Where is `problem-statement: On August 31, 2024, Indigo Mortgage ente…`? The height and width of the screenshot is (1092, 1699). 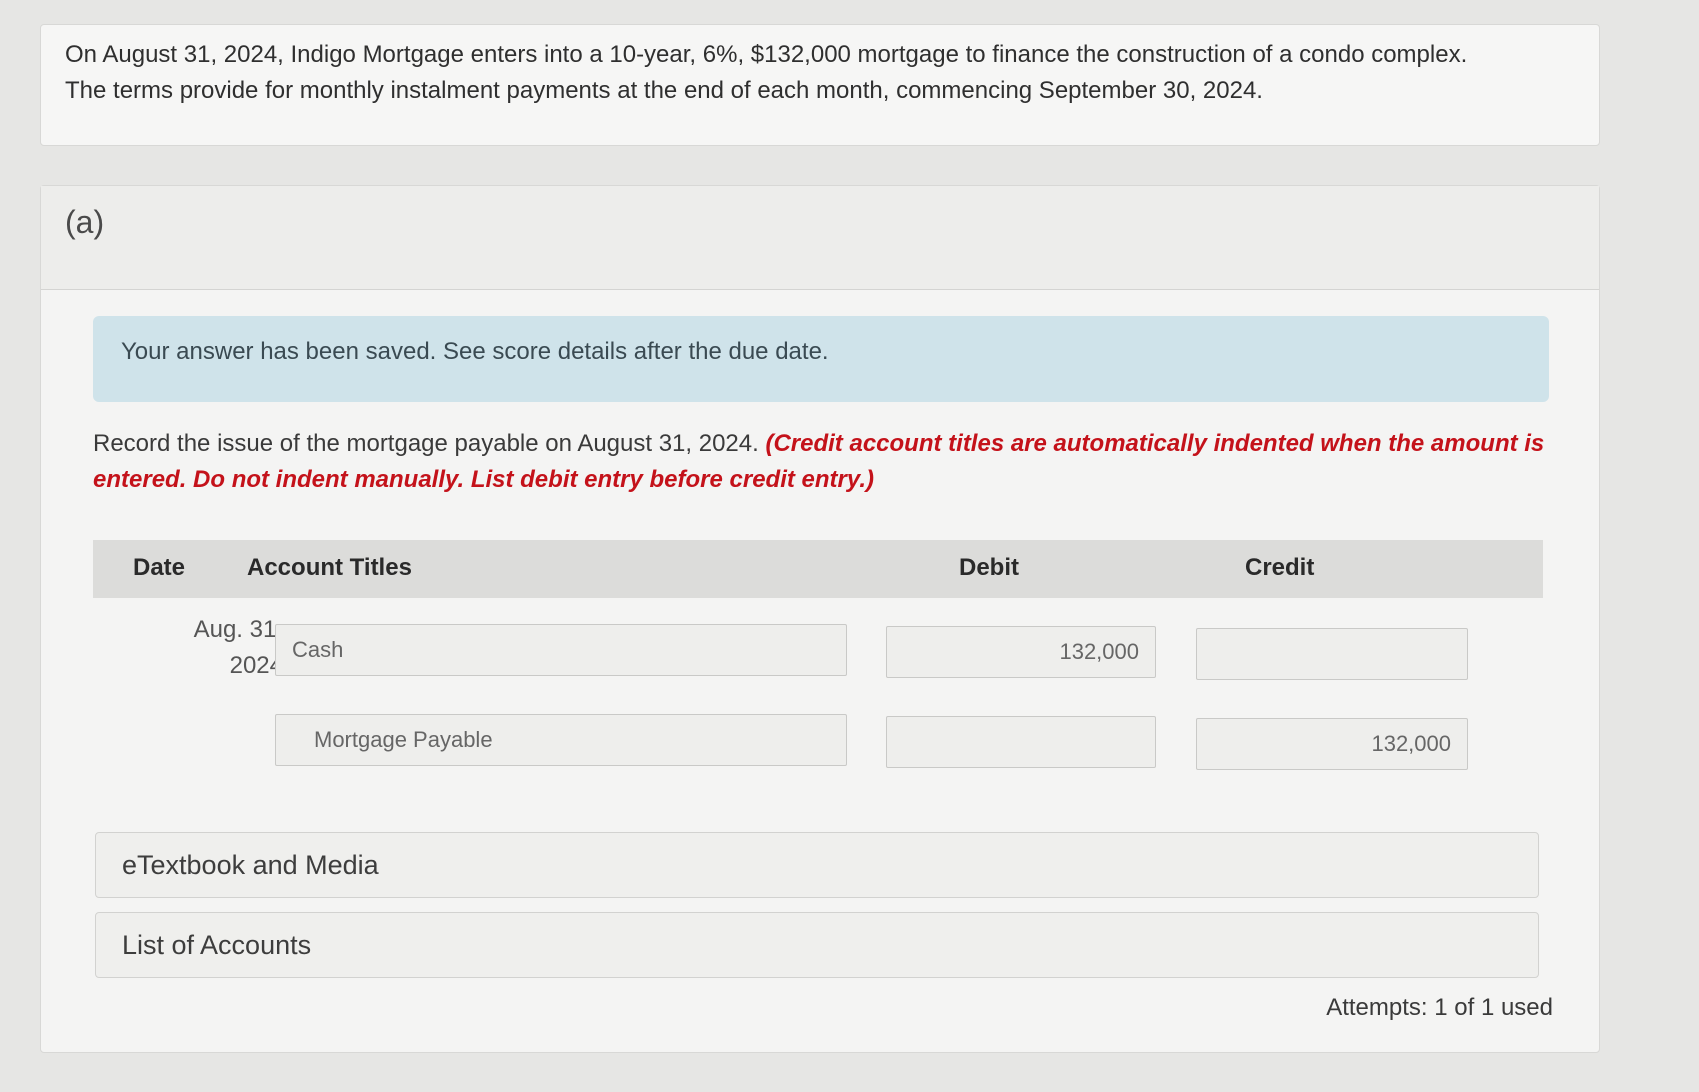 problem-statement: On August 31, 2024, Indigo Mortgage ente… is located at coordinates (820, 85).